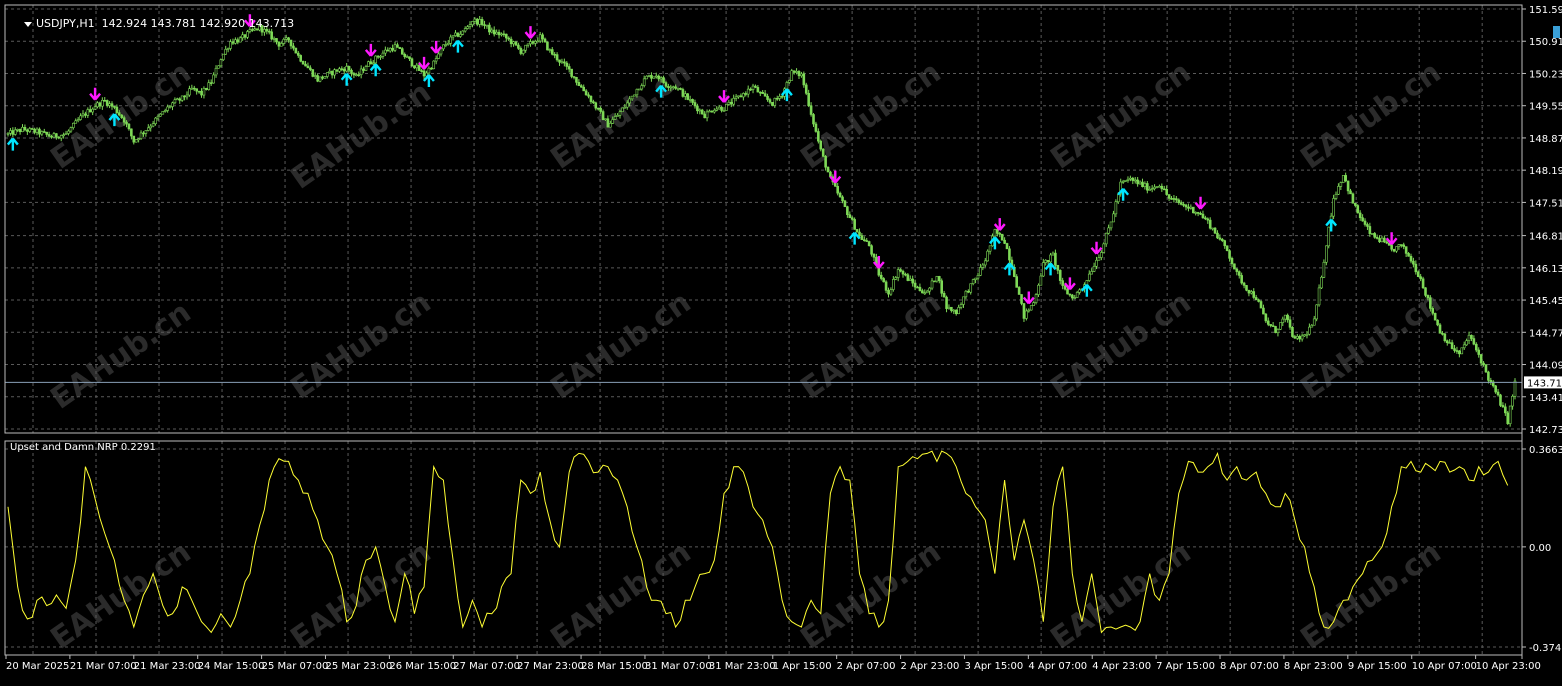 This screenshot has width=1562, height=686. Describe the element at coordinates (1249, 666) in the screenshot. I see `time-axis-label: 8 Apr 07:00` at that location.